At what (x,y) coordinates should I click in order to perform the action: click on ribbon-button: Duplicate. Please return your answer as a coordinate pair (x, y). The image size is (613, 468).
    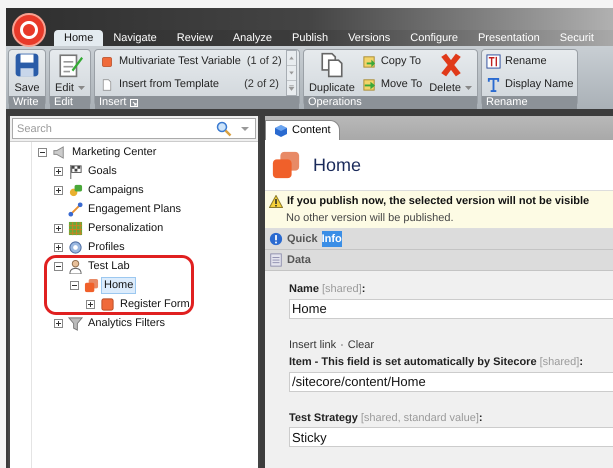
    Looking at the image, I should click on (332, 73).